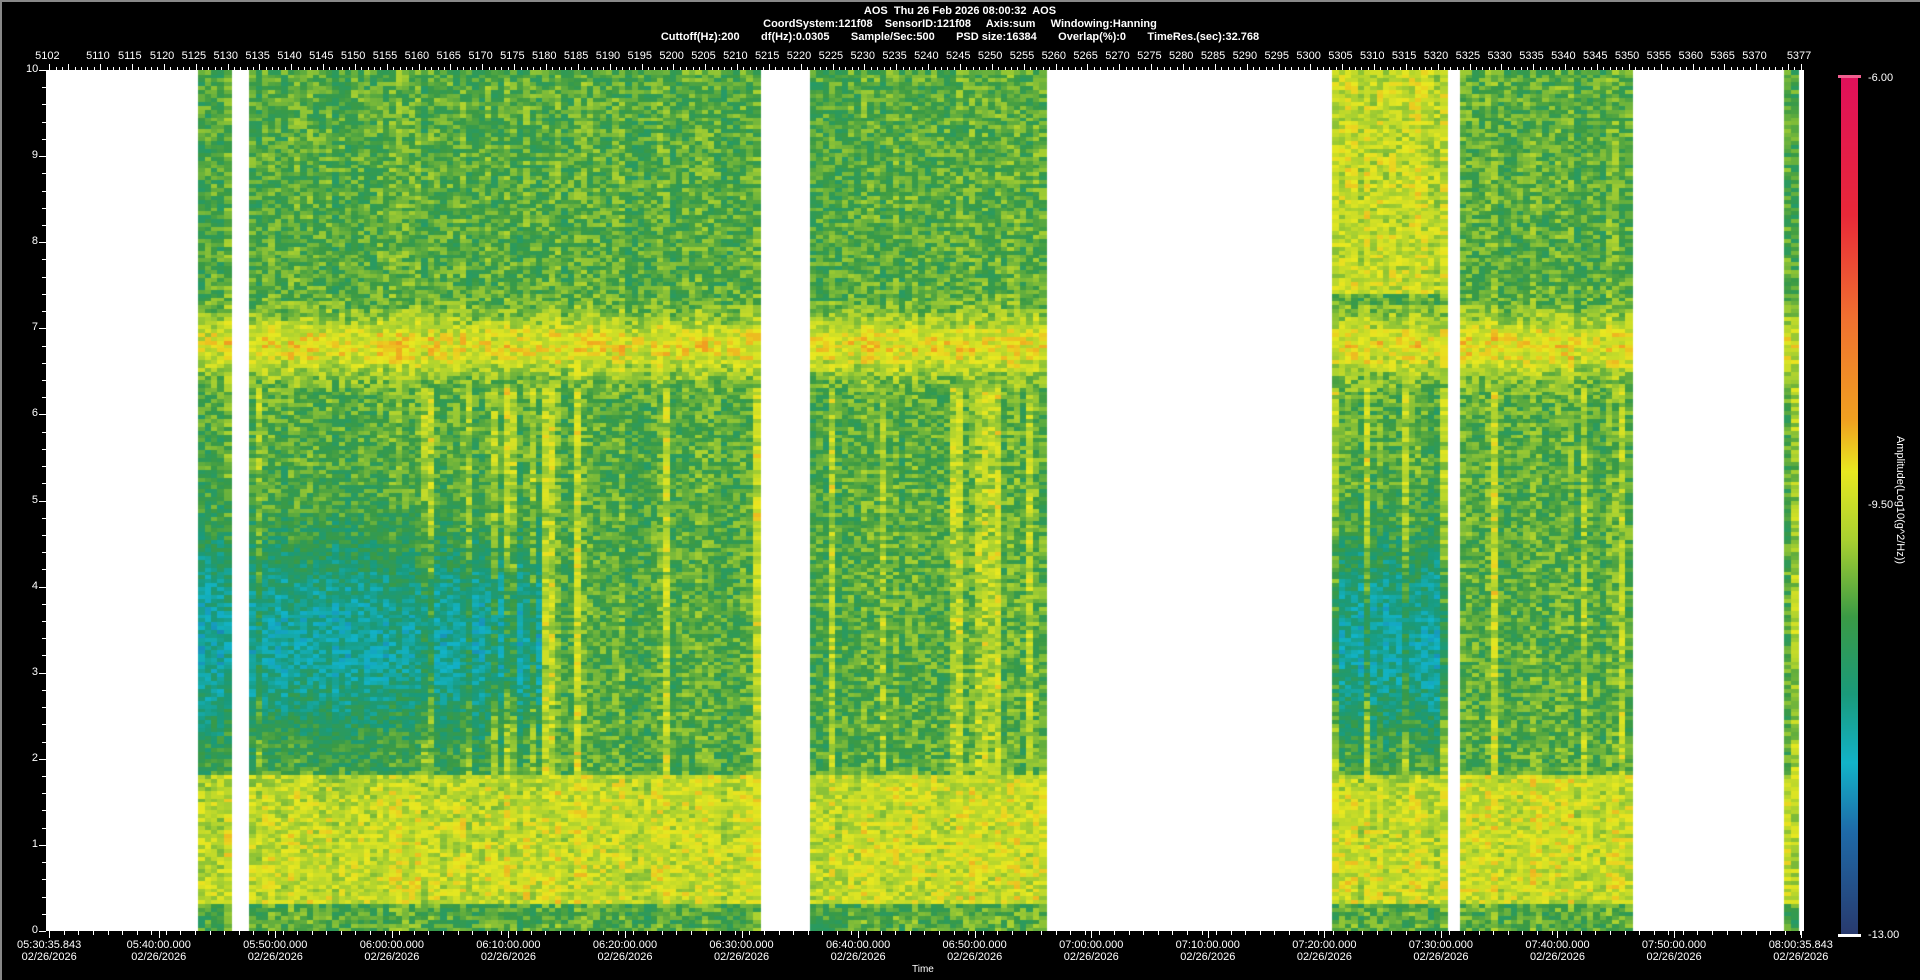  What do you see at coordinates (275, 945) in the screenshot?
I see `x-time-label: 05:50:00.000` at bounding box center [275, 945].